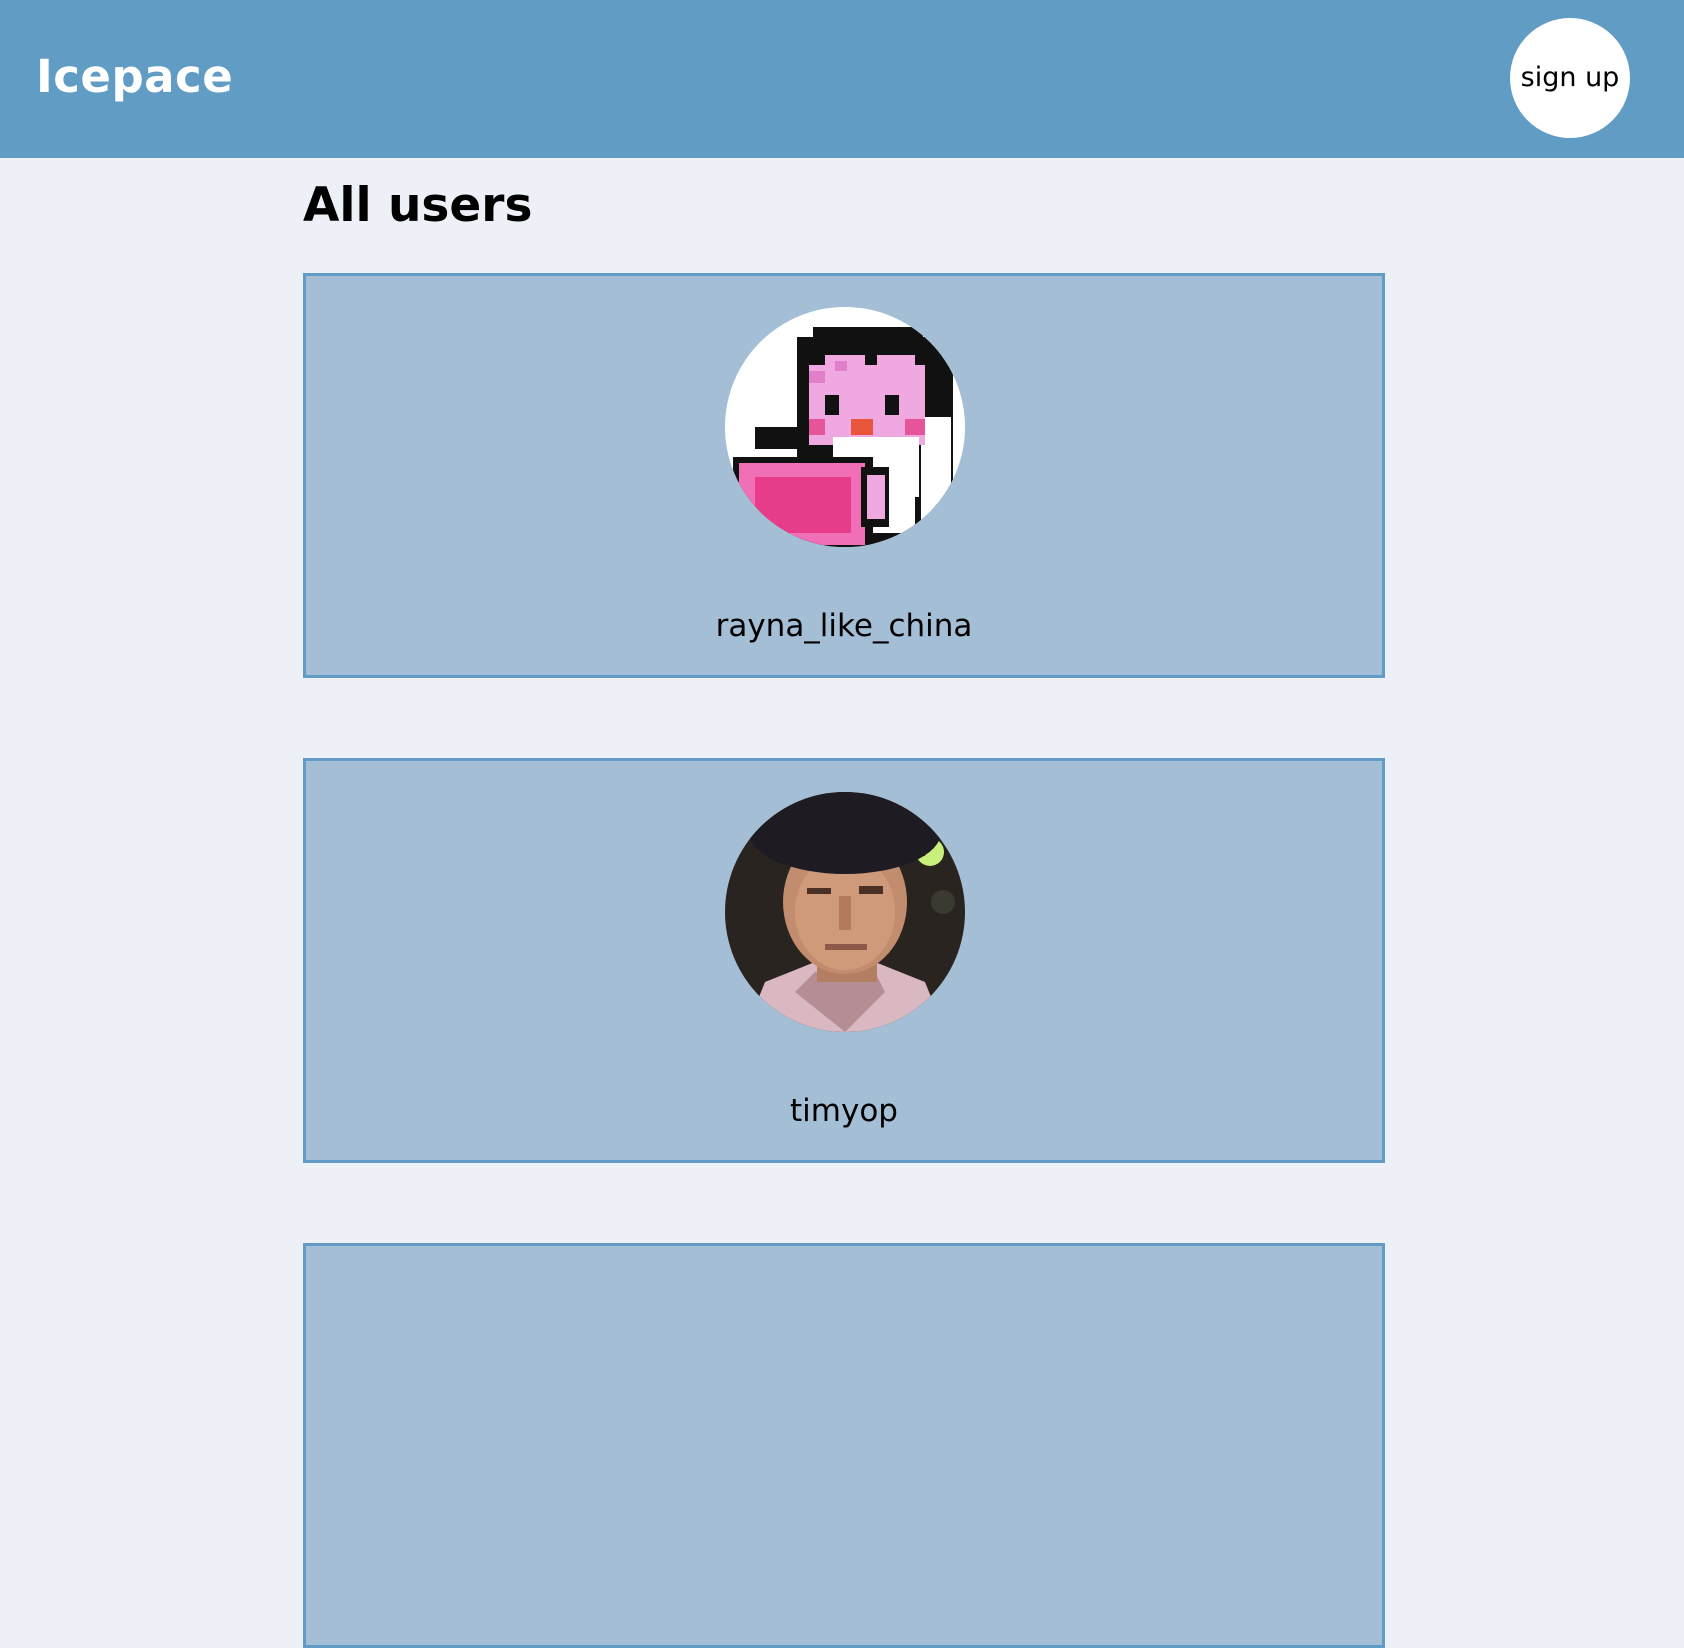  I want to click on pixel-penguin-avatar-icon, so click(845, 427).